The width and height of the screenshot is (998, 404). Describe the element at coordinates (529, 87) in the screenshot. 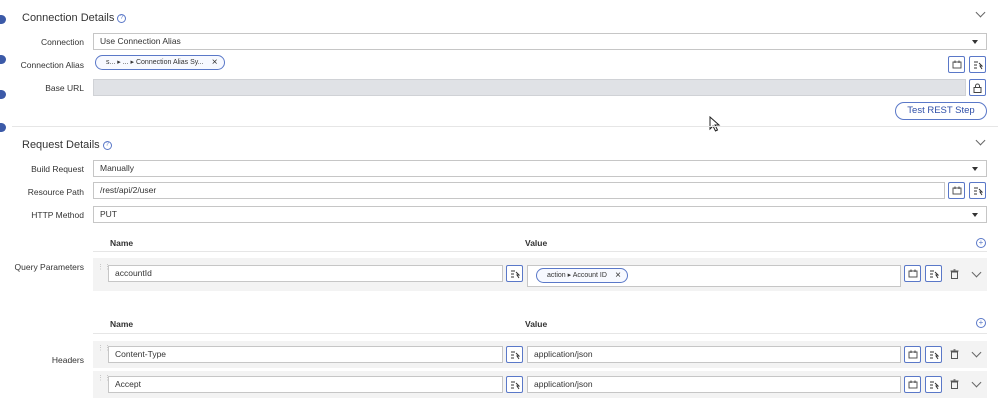

I see `base-url-field` at that location.